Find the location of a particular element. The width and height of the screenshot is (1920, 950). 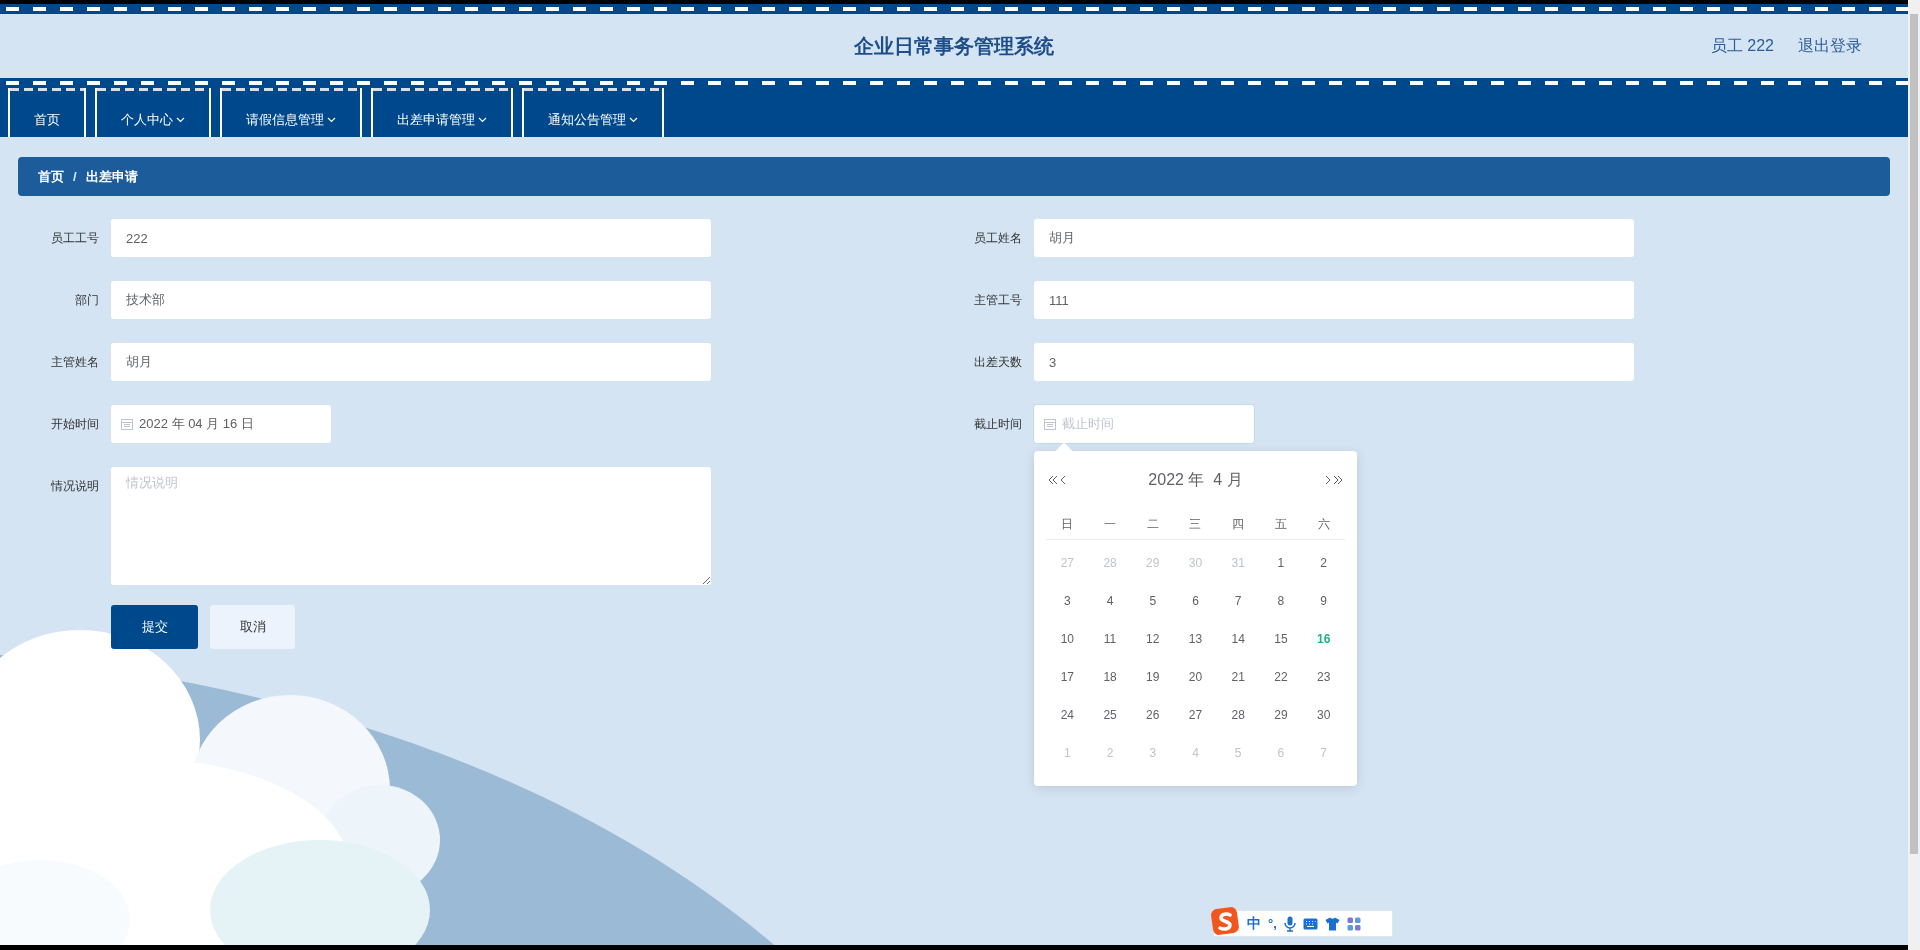

calendar-day: 18 is located at coordinates (1110, 677).